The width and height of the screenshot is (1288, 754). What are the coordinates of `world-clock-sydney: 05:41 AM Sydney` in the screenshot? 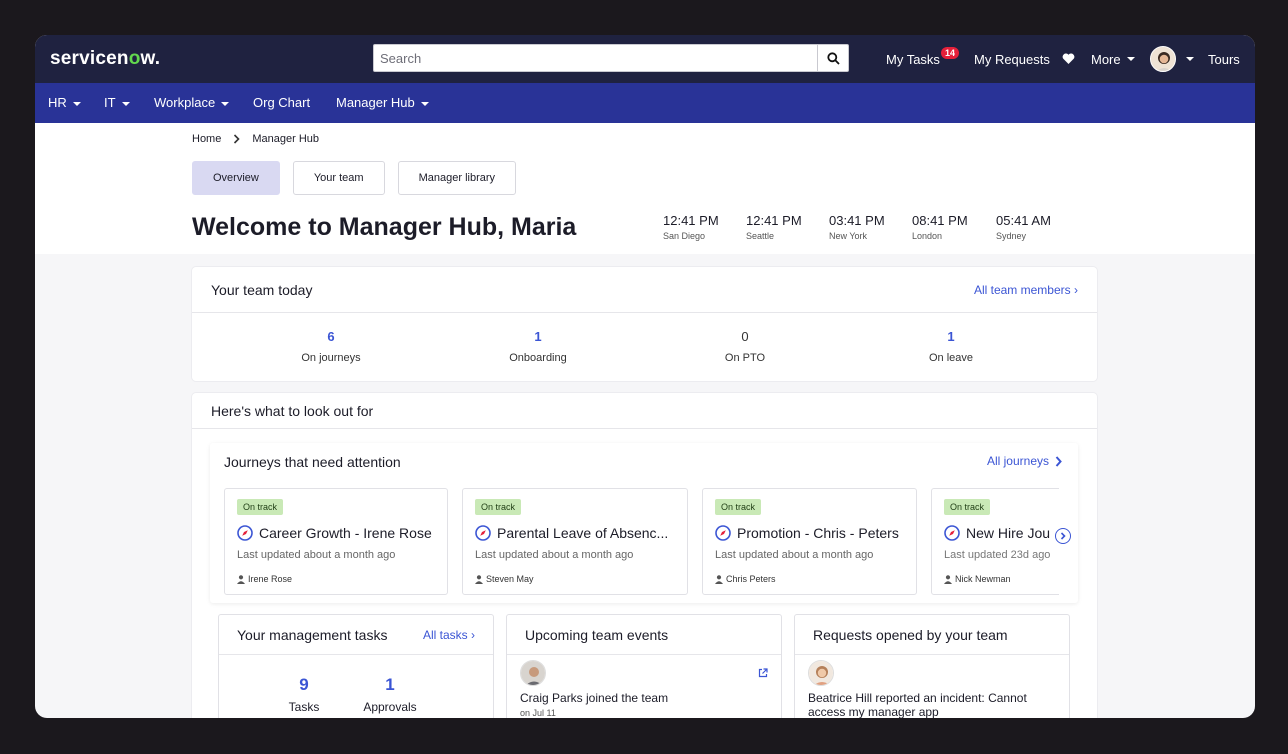 It's located at (1023, 227).